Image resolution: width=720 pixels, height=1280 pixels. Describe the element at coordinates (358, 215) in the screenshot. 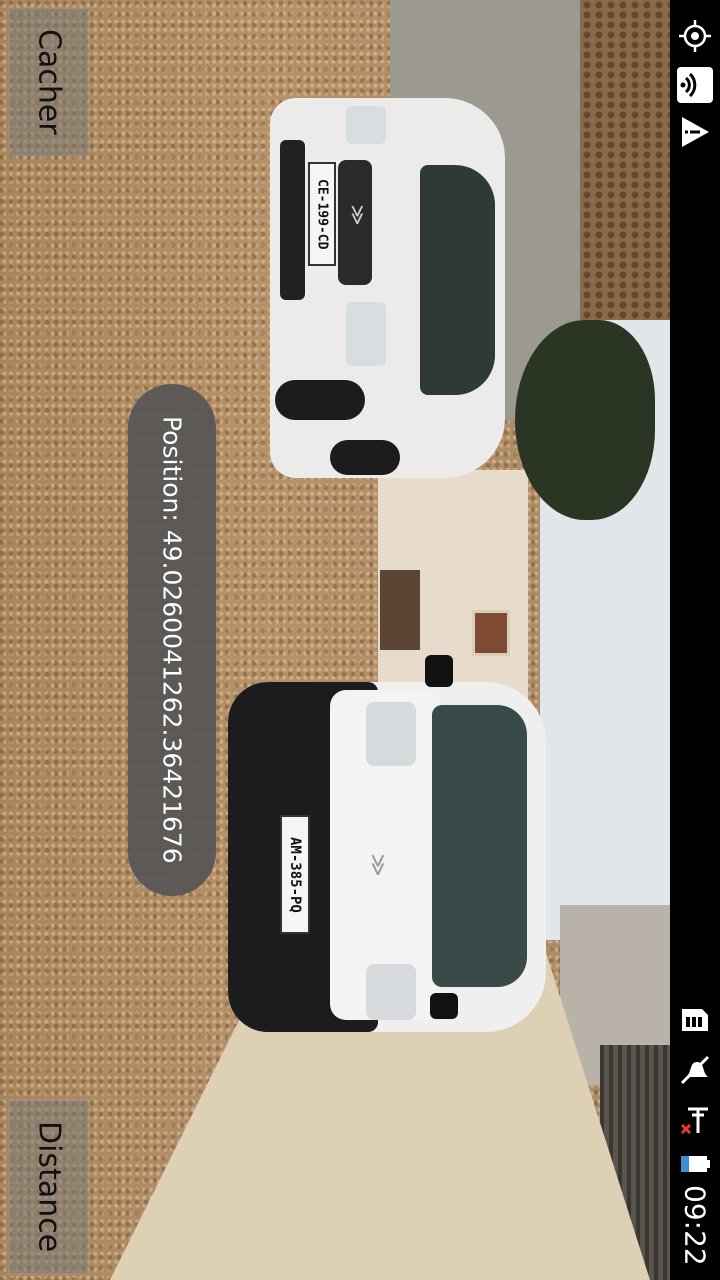

I see `van-top-logo: ≫` at that location.